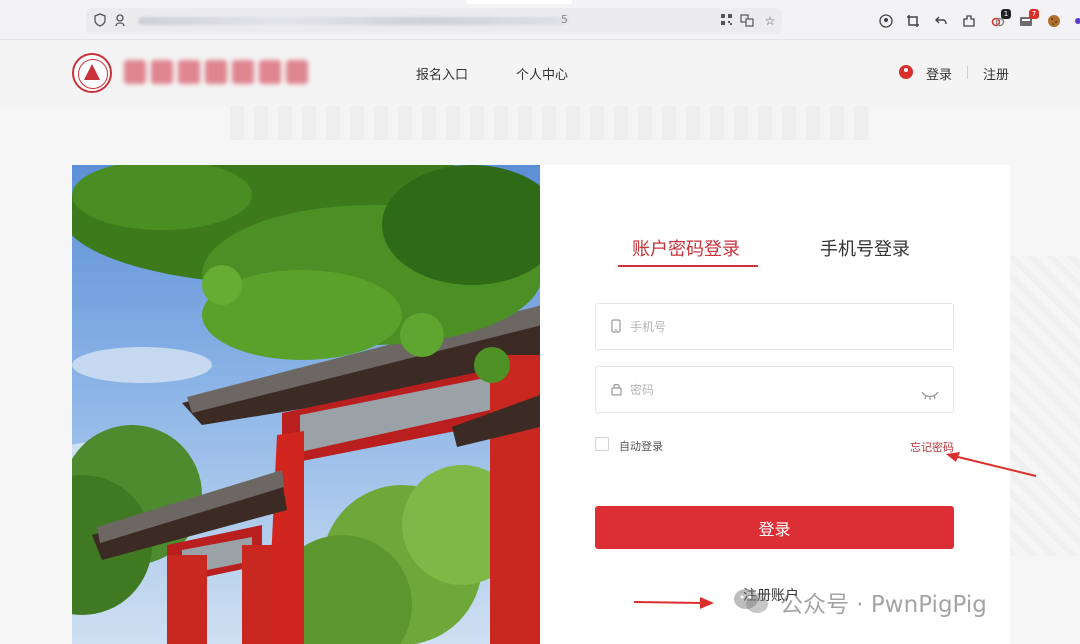 This screenshot has width=1080, height=644. What do you see at coordinates (353, 21) in the screenshot?
I see `url-text-redacted` at bounding box center [353, 21].